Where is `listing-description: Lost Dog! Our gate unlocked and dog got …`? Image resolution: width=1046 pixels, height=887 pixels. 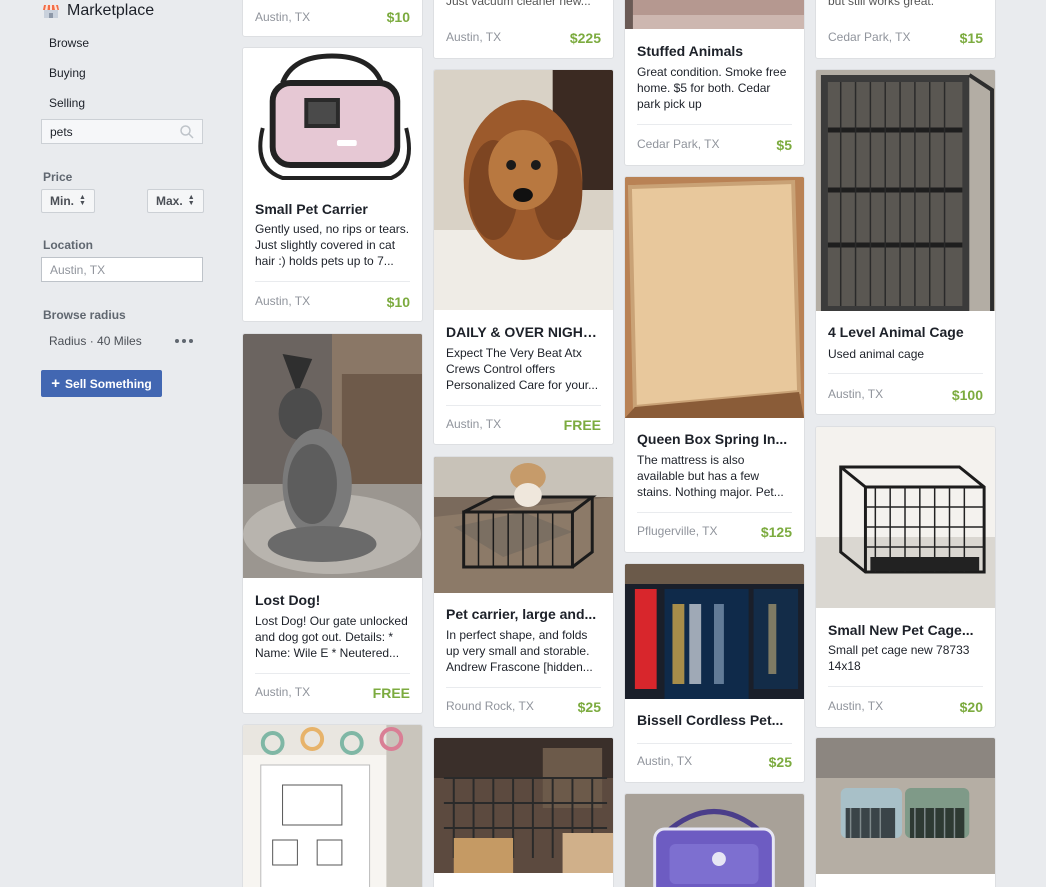 listing-description: Lost Dog! Our gate unlocked and dog got … is located at coordinates (331, 637).